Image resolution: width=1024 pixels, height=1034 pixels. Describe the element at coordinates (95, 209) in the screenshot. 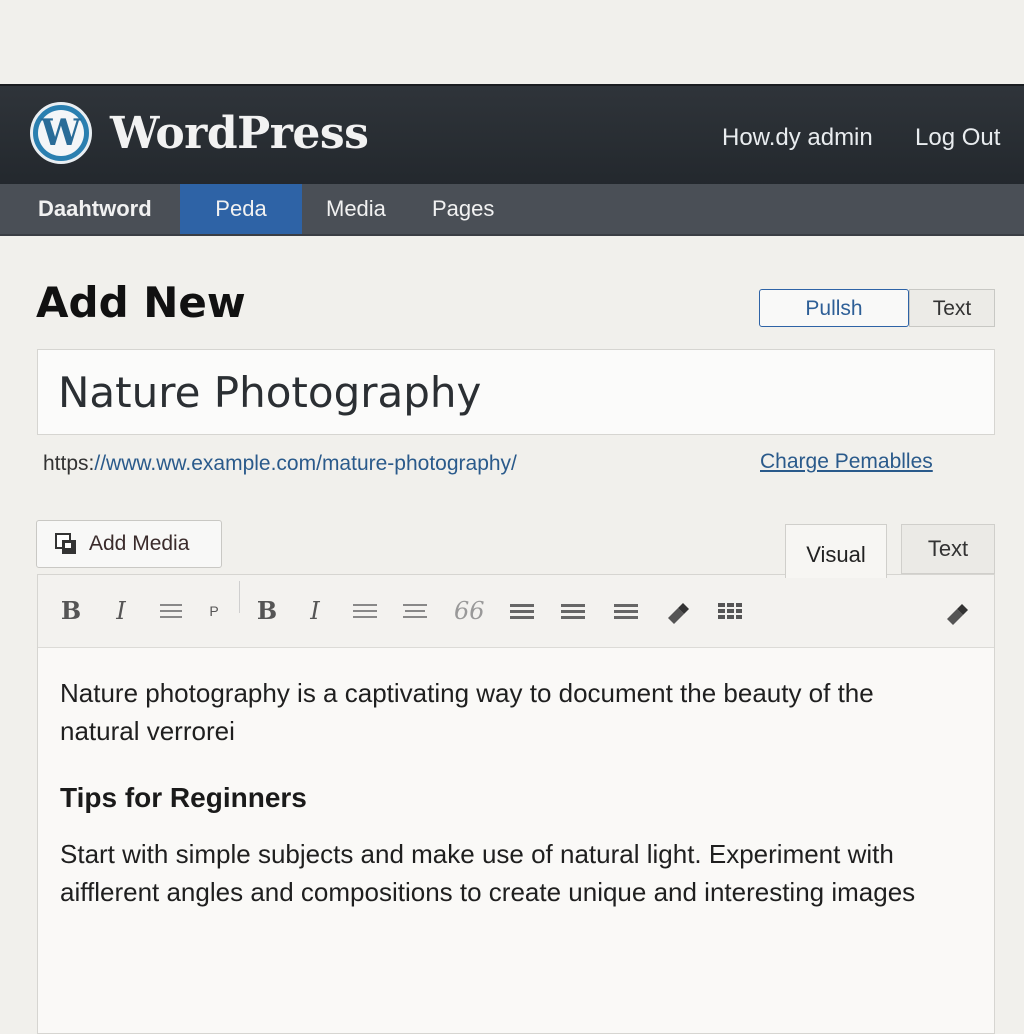

I see `nav-item-dashboard: Daahtword` at that location.